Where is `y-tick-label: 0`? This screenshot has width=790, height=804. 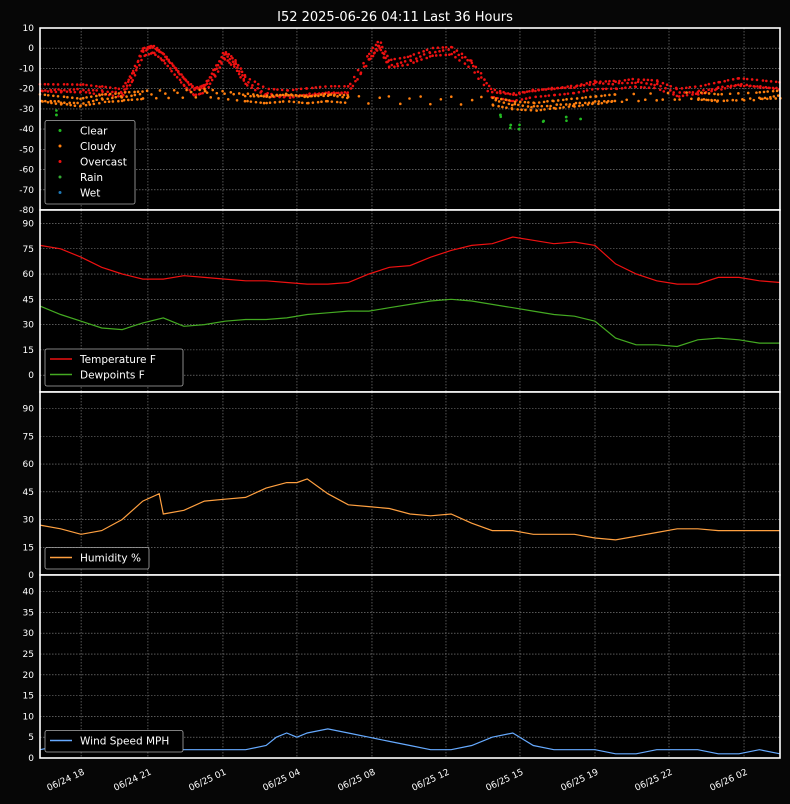 y-tick-label: 0 is located at coordinates (31, 376).